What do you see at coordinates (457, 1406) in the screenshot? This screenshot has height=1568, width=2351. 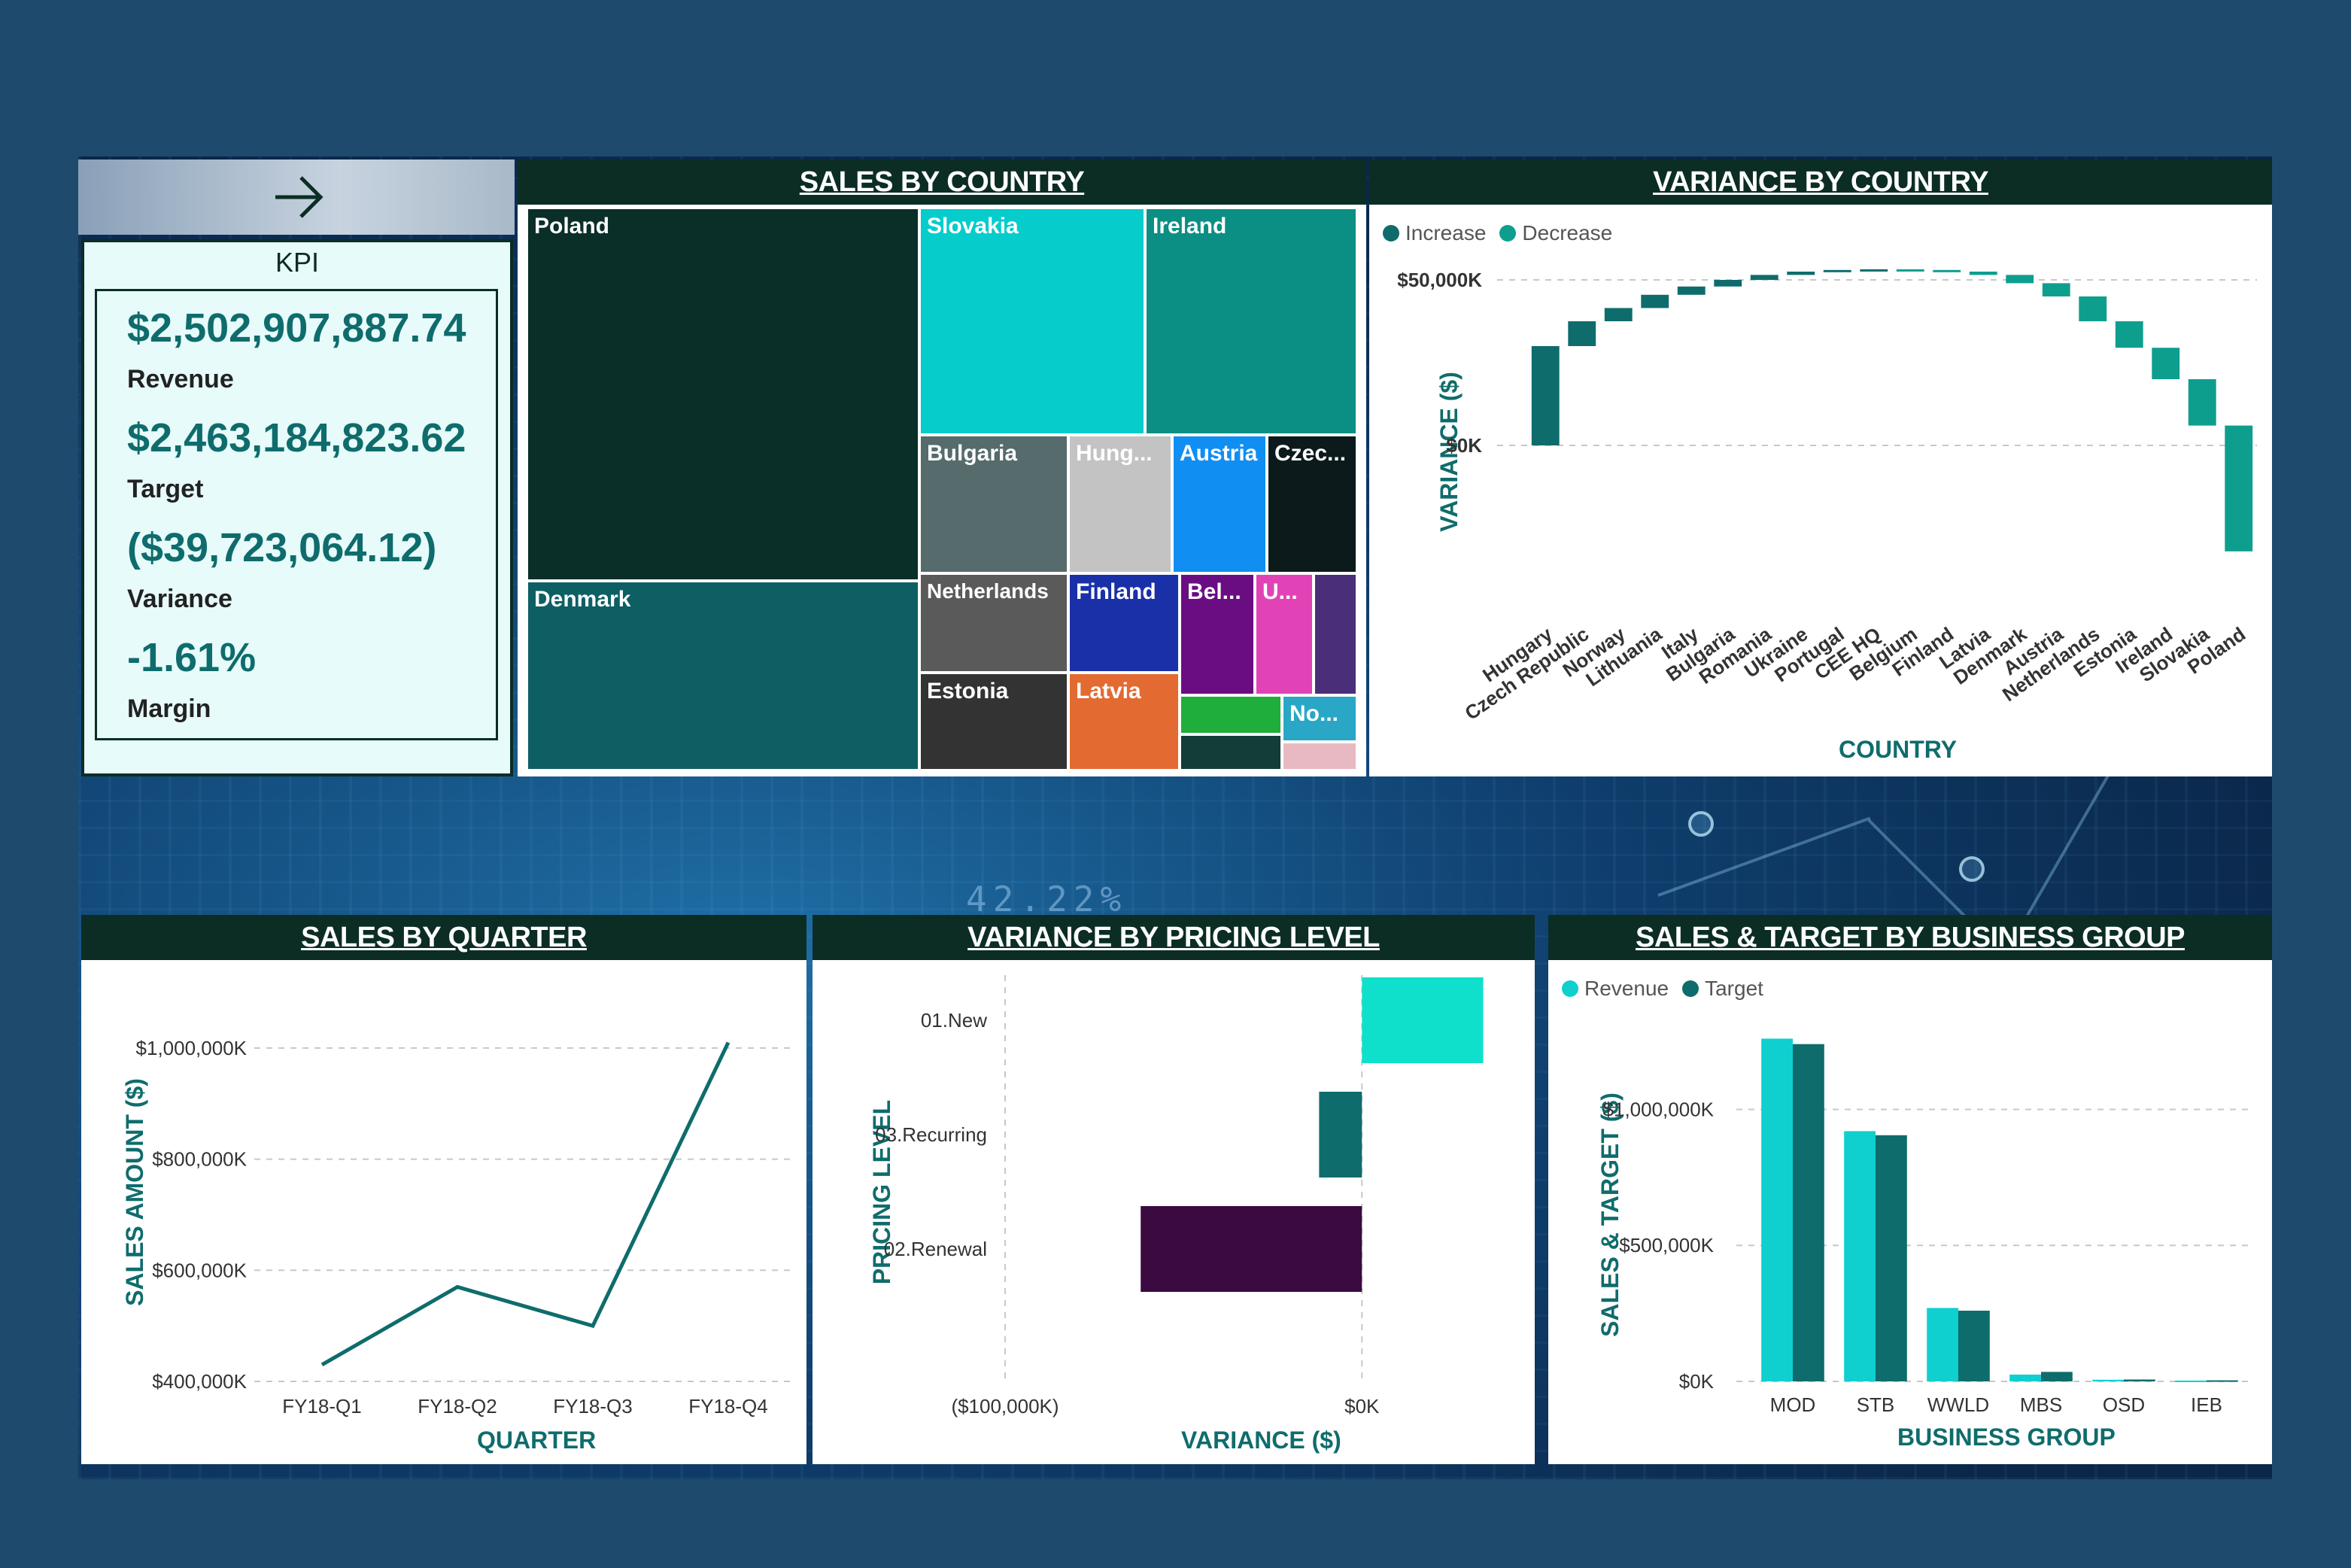 I see `quarter-x-tick: FY18-Q2` at bounding box center [457, 1406].